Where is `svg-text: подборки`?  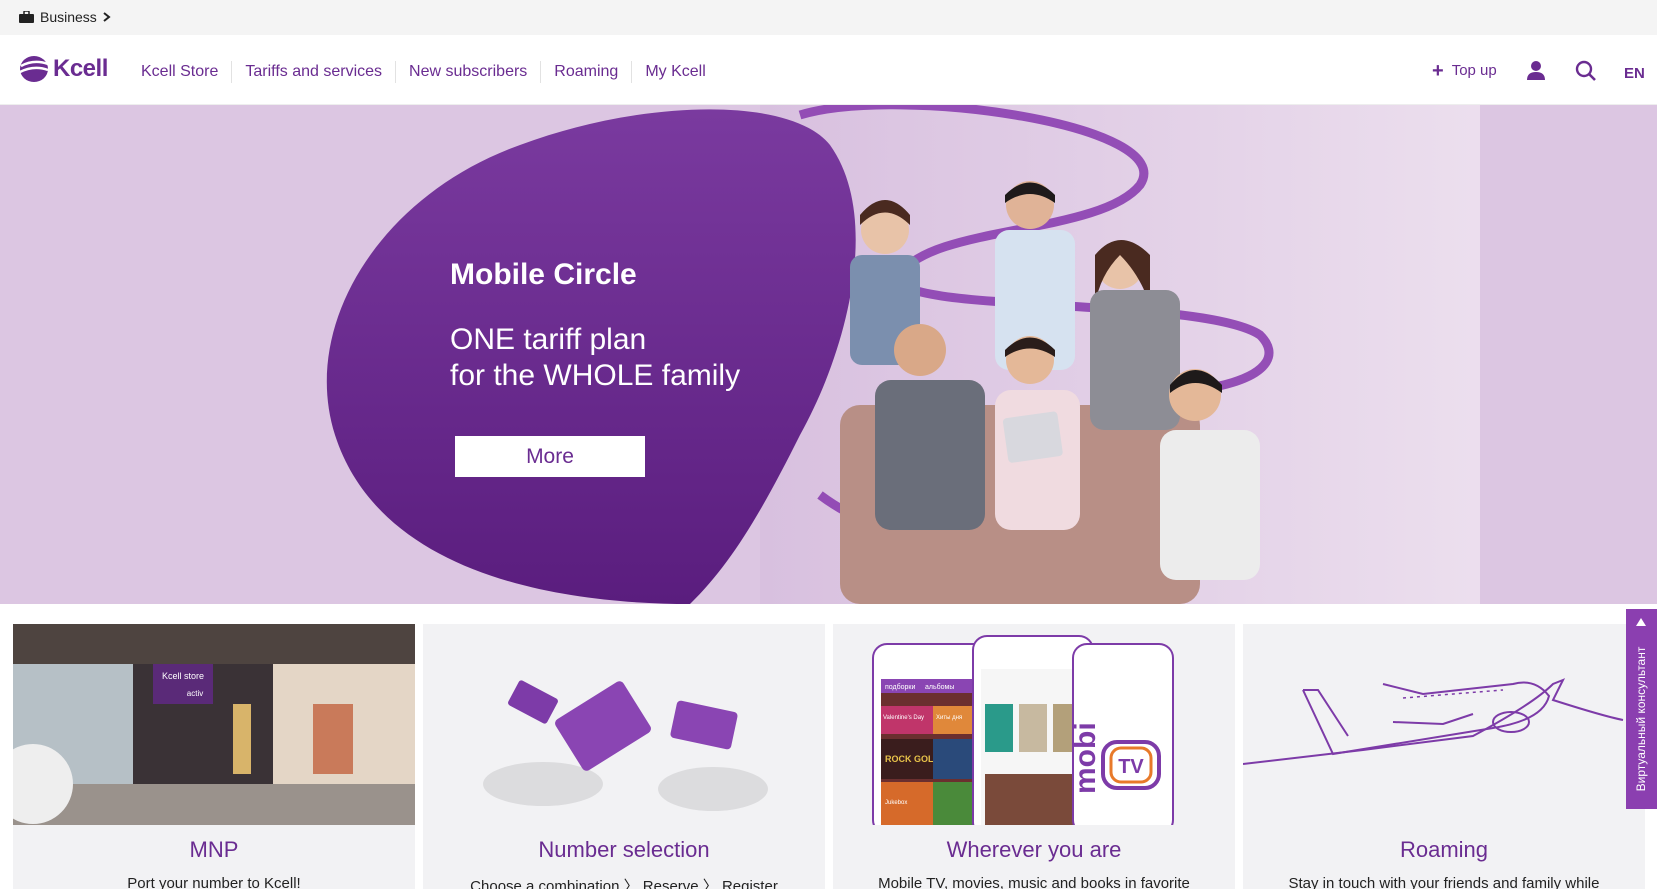
svg-text: подборки is located at coordinates (900, 687).